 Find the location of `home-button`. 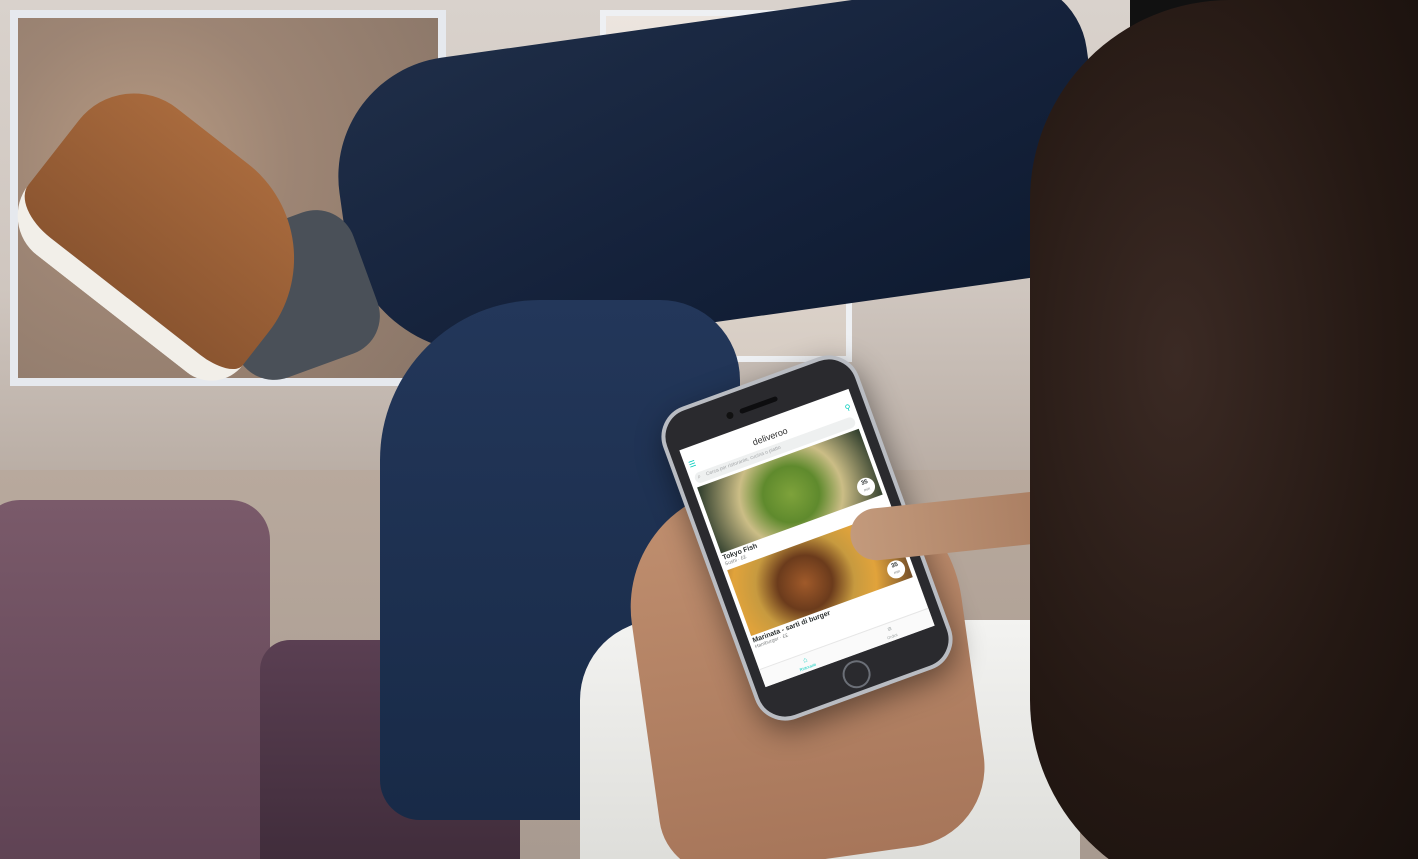

home-button is located at coordinates (856, 674).